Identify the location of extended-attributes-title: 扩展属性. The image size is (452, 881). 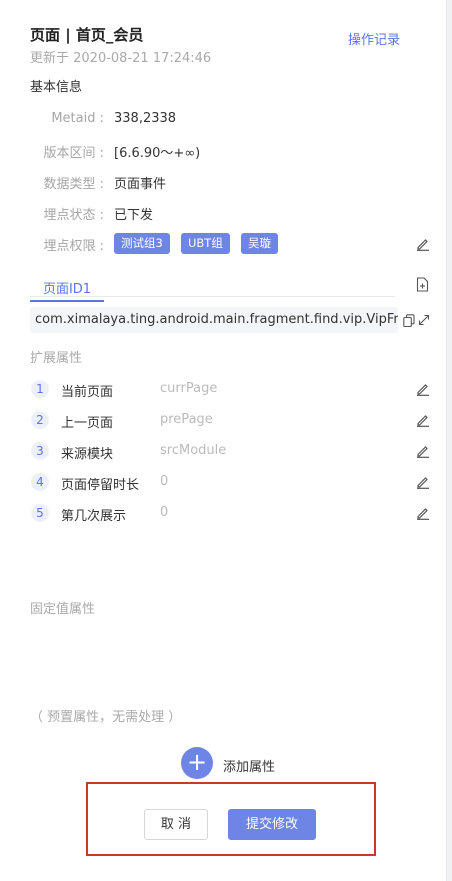
(56, 358).